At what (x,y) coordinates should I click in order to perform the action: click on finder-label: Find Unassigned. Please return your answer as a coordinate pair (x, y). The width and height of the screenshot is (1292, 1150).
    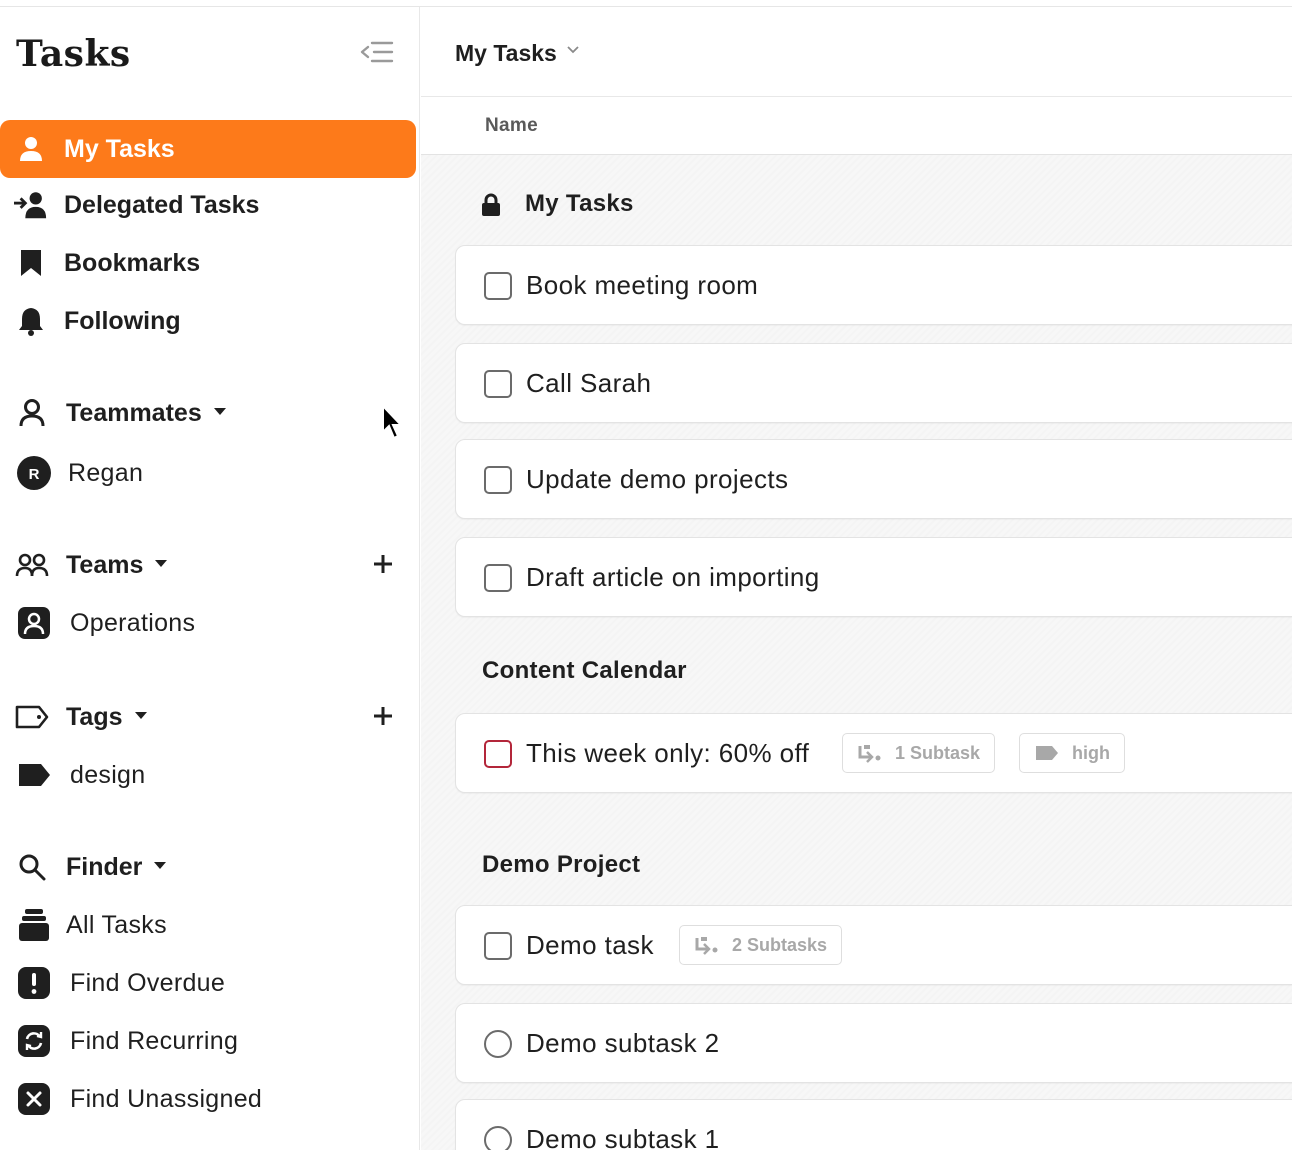
    Looking at the image, I should click on (166, 1098).